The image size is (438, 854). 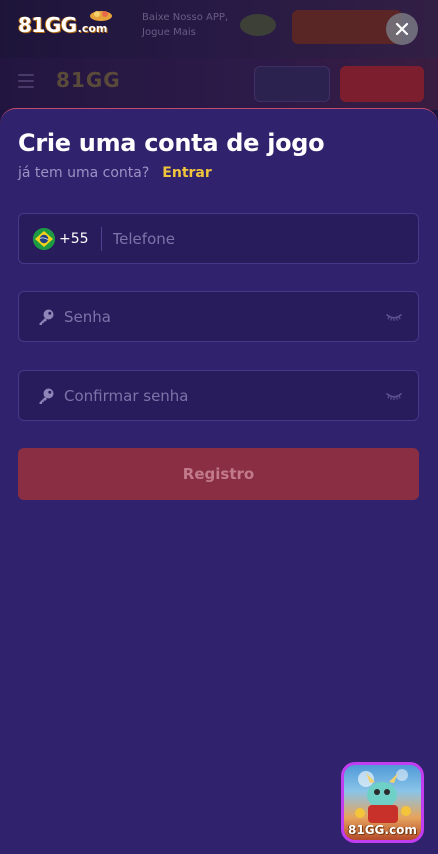 What do you see at coordinates (292, 84) in the screenshot?
I see `background-login-button` at bounding box center [292, 84].